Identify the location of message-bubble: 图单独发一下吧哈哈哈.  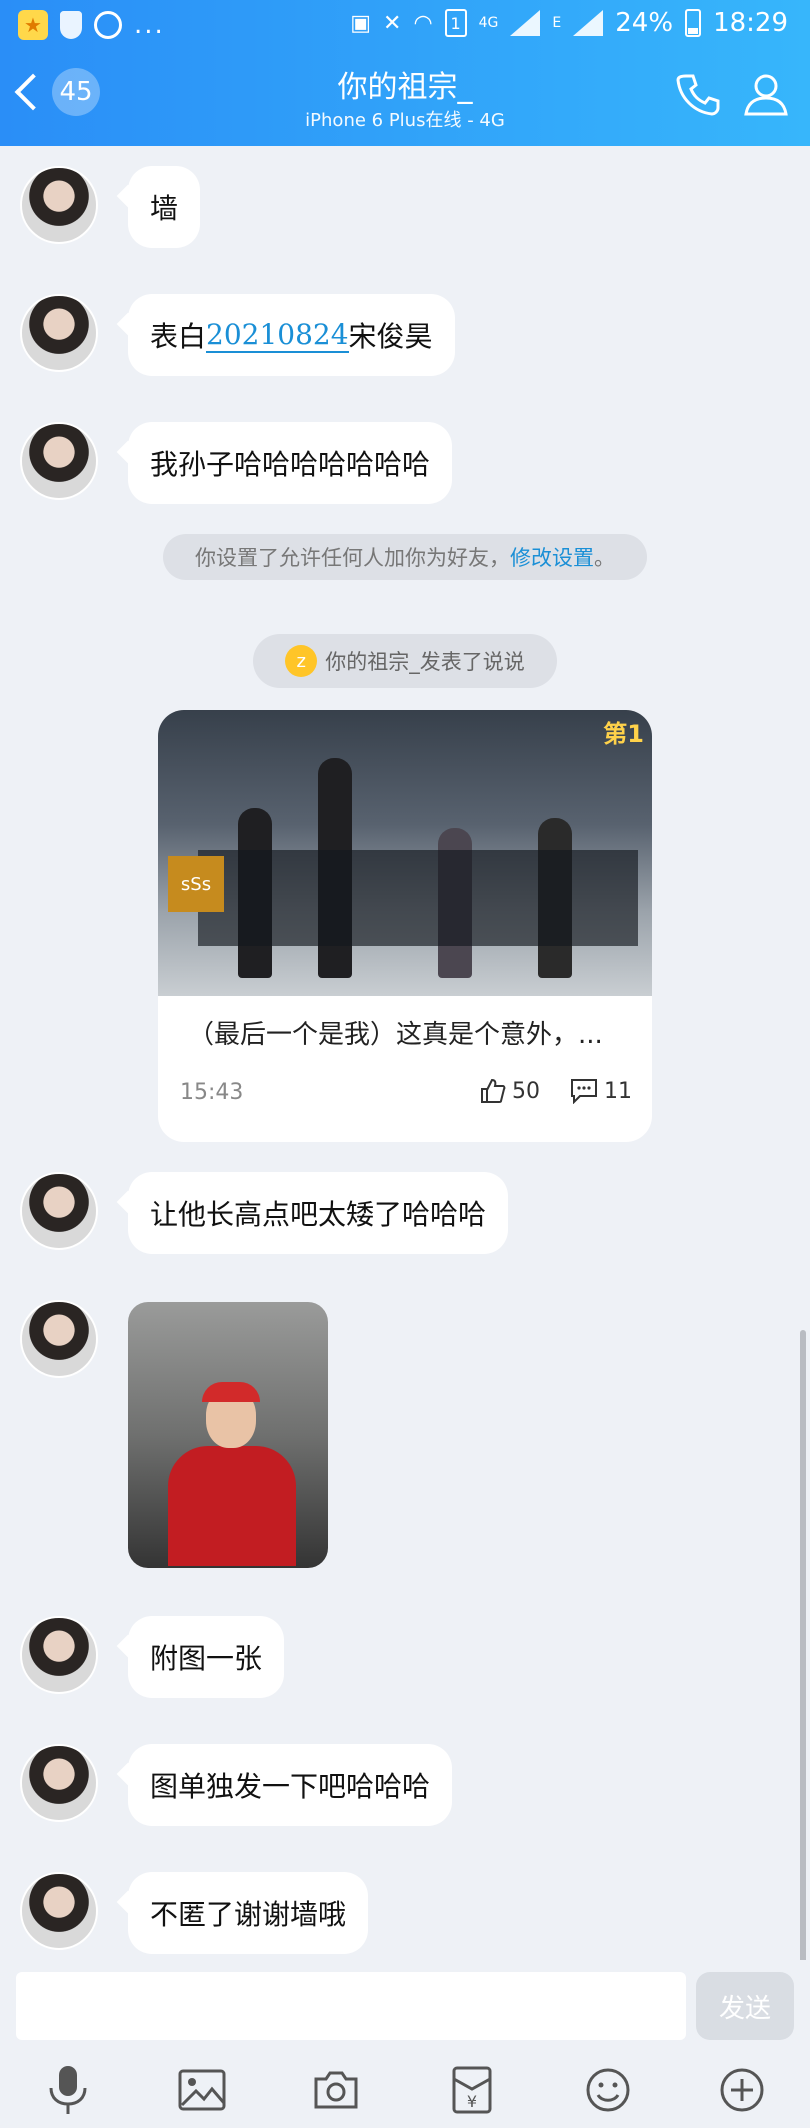
(290, 1785).